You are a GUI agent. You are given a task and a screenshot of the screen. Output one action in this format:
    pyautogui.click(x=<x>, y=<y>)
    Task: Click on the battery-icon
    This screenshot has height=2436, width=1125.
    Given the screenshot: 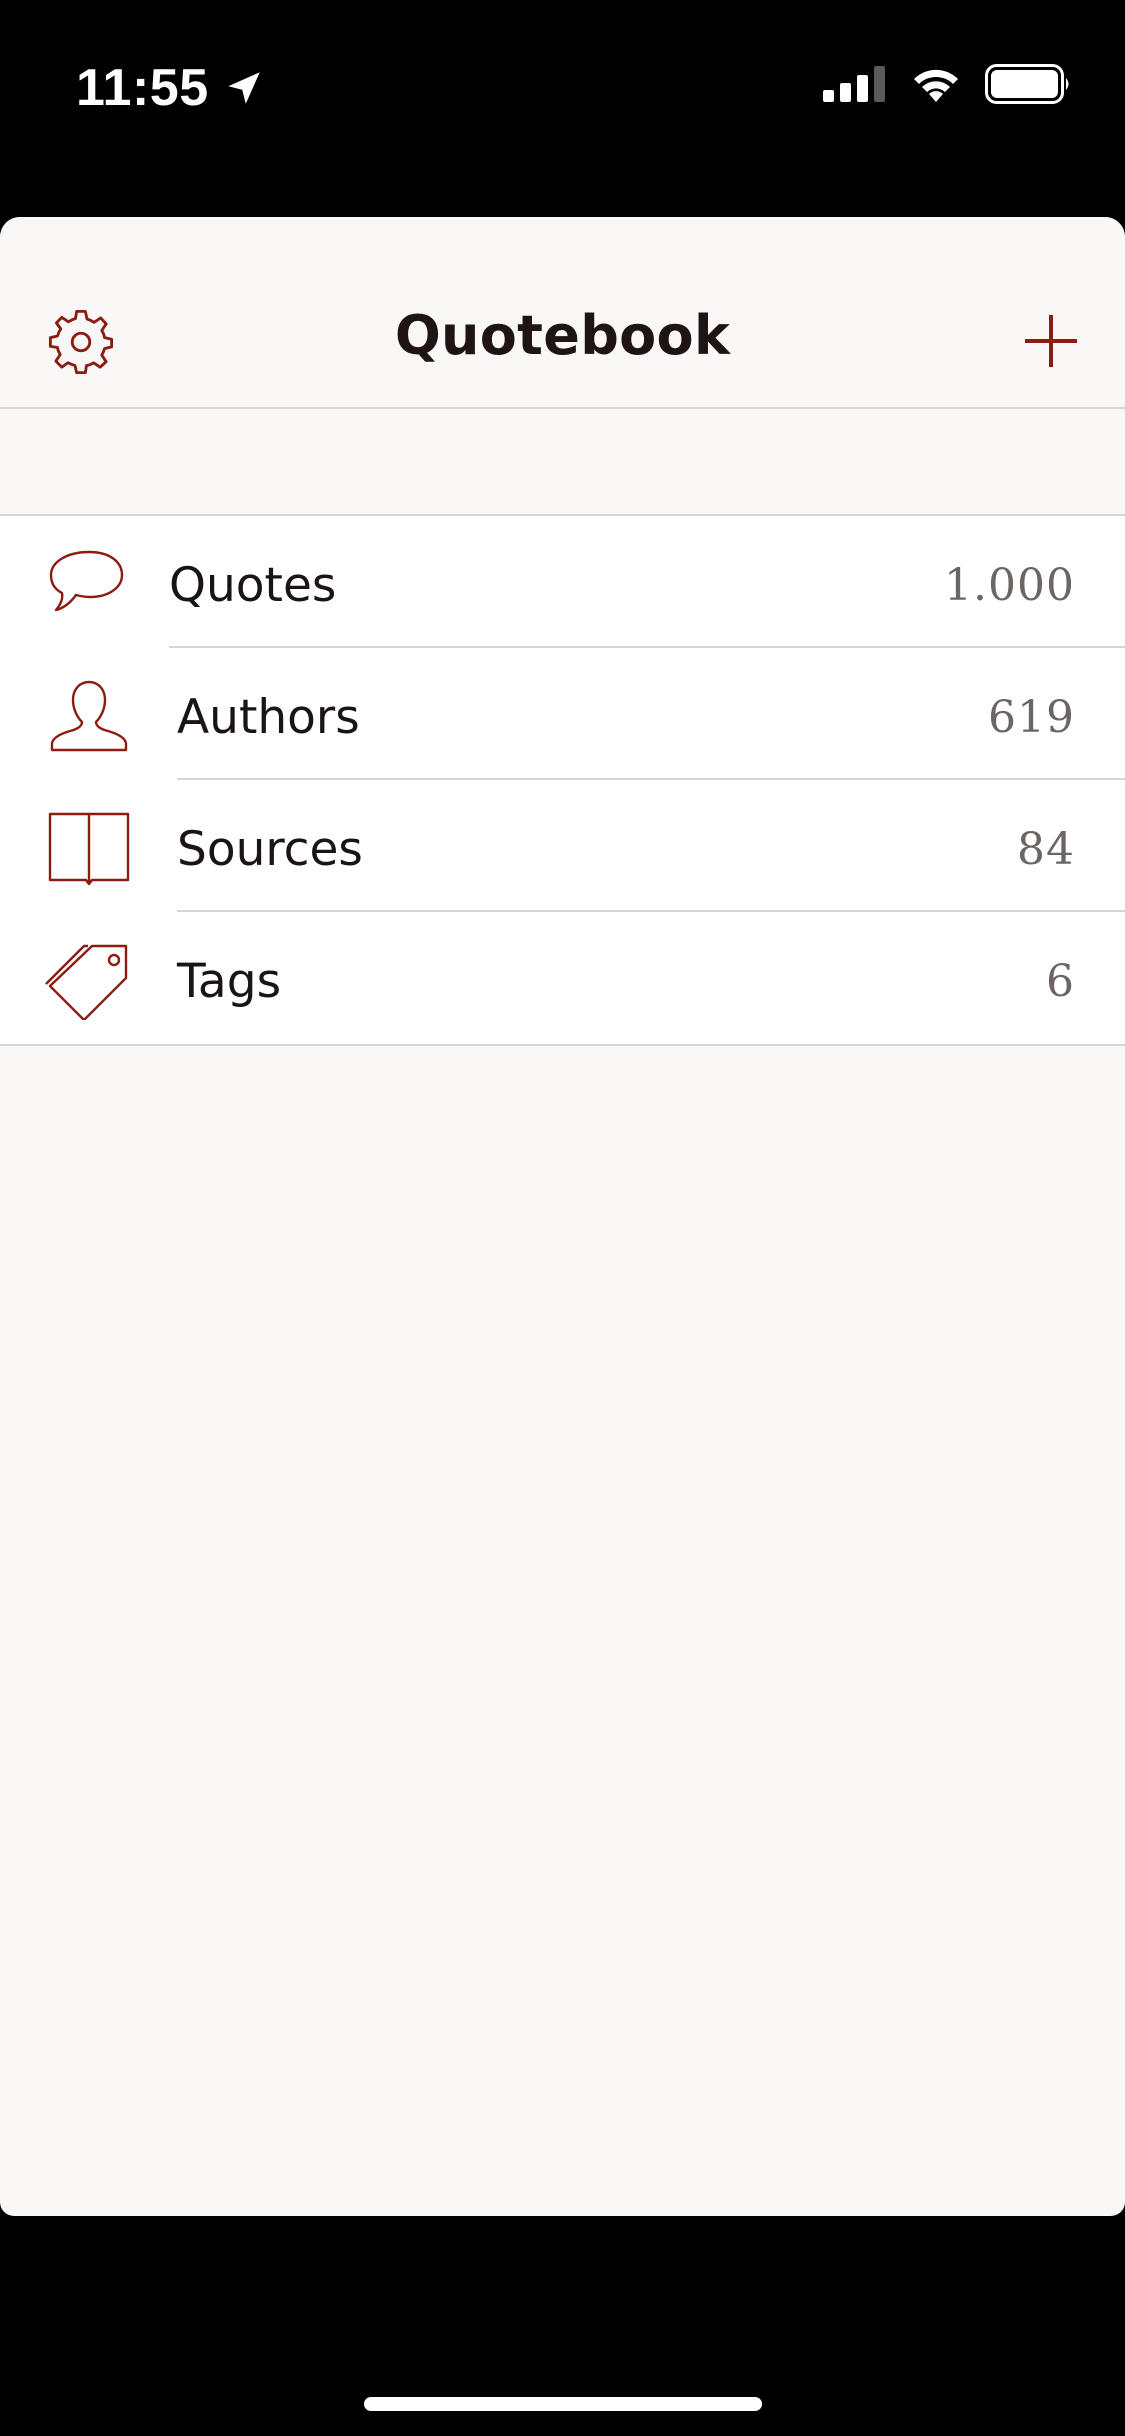 What is the action you would take?
    pyautogui.click(x=1027, y=84)
    